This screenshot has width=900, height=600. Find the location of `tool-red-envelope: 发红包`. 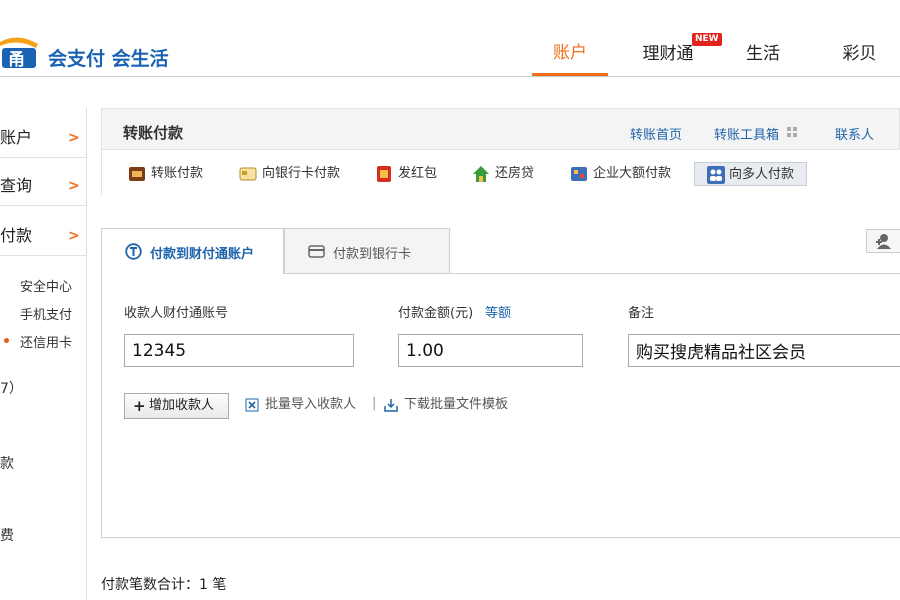

tool-red-envelope: 发红包 is located at coordinates (410, 174).